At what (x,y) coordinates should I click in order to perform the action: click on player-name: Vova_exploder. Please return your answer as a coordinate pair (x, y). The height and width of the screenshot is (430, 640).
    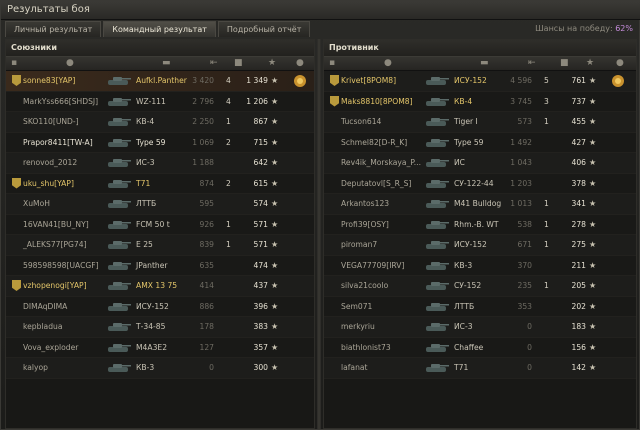
    Looking at the image, I should click on (50, 348).